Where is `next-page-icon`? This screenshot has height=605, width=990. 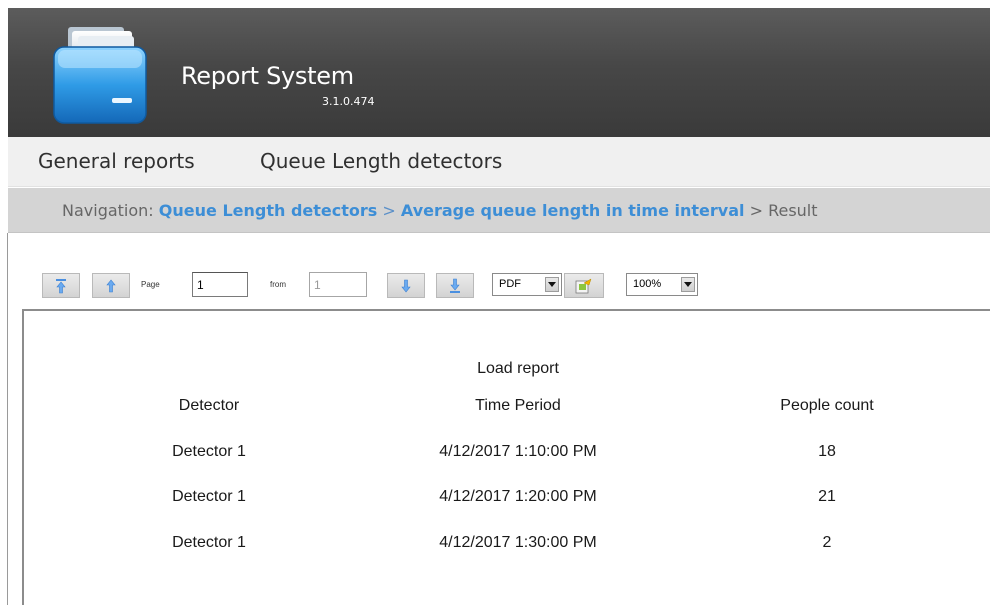 next-page-icon is located at coordinates (406, 285).